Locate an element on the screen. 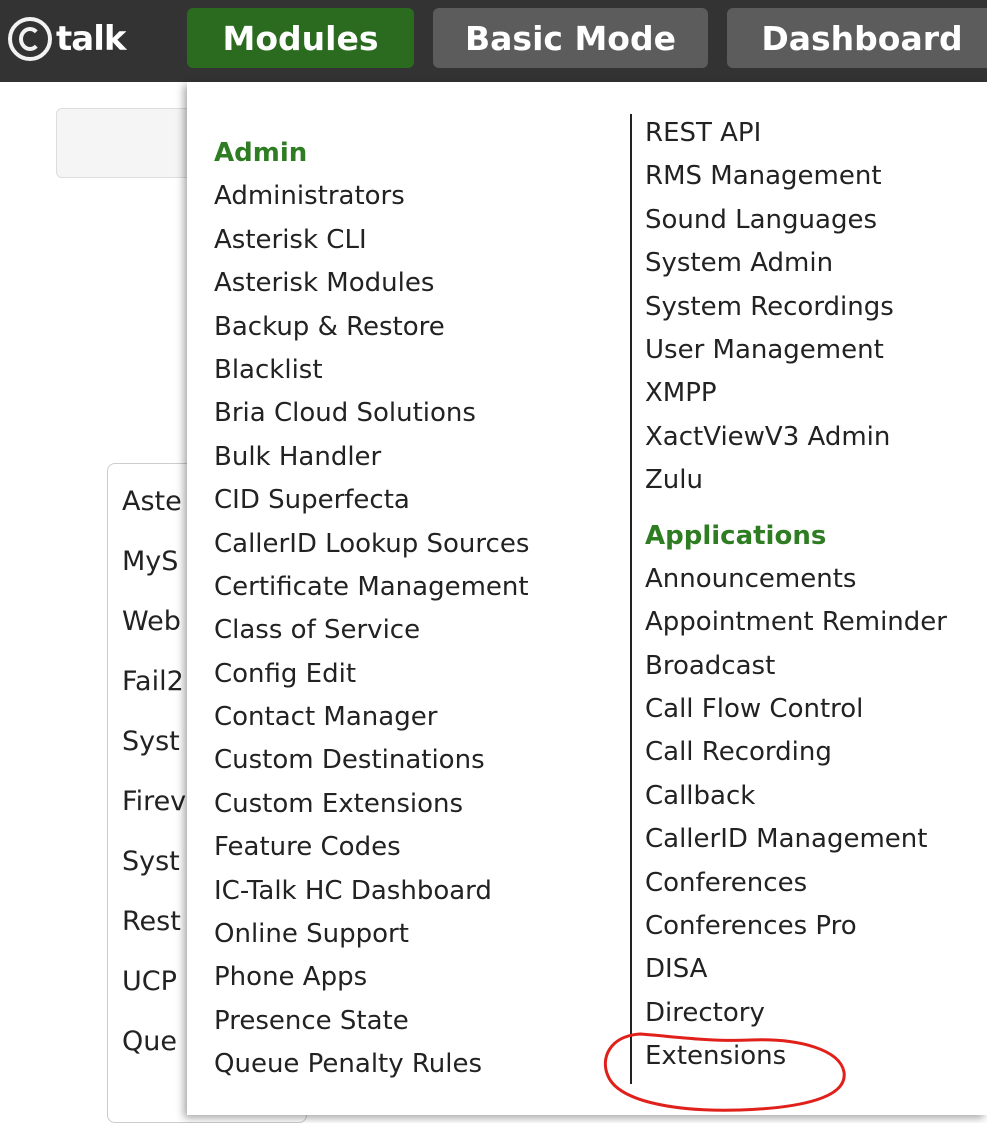  menu-item-bria-cloud-solutions: Bria Cloud Solutions is located at coordinates (371, 413).